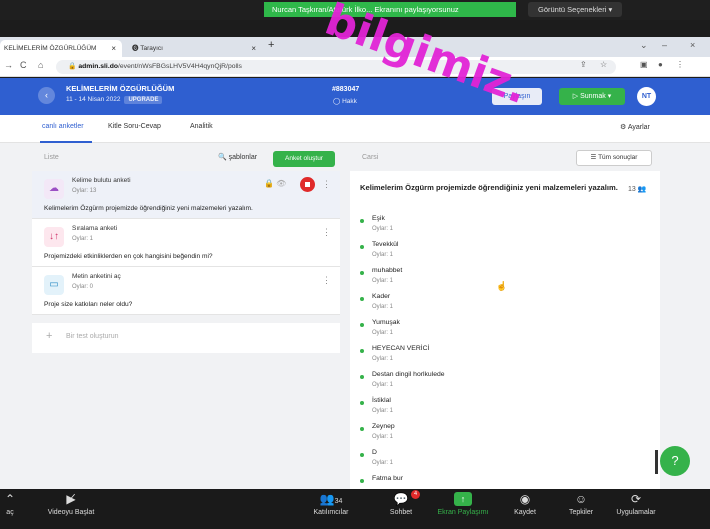 The height and width of the screenshot is (529, 710). Describe the element at coordinates (63, 126) in the screenshot. I see `tab-live-polls: canlı anketler` at that location.